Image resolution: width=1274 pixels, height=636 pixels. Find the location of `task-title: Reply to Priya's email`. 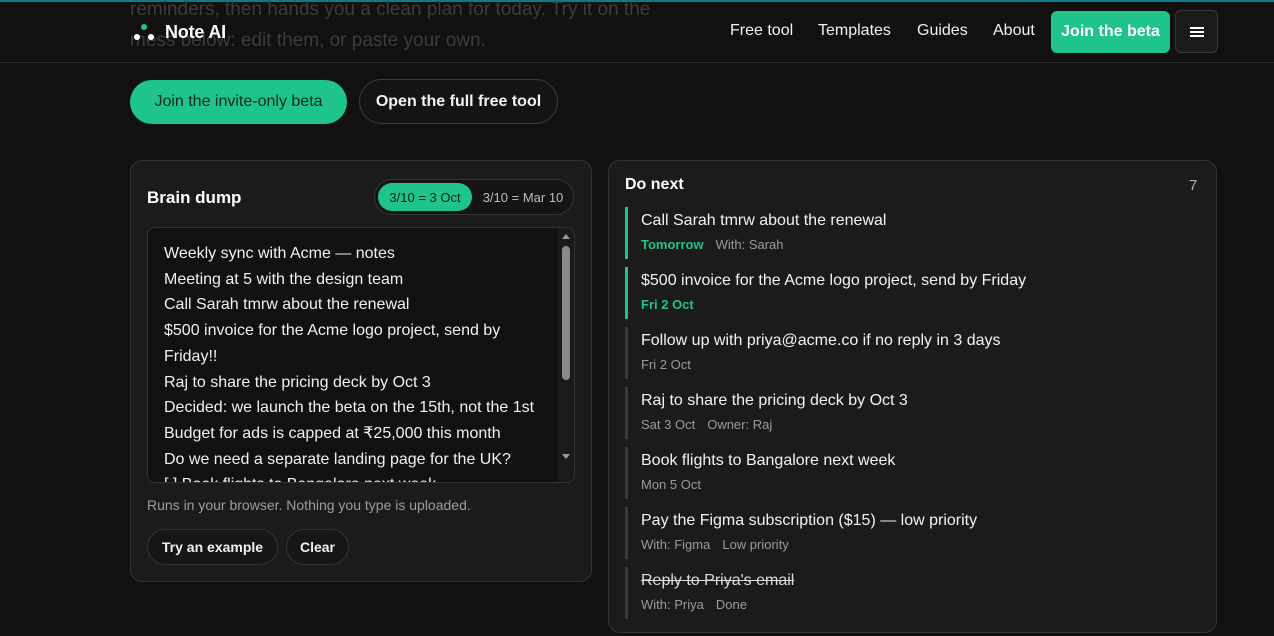

task-title: Reply to Priya's email is located at coordinates (718, 580).